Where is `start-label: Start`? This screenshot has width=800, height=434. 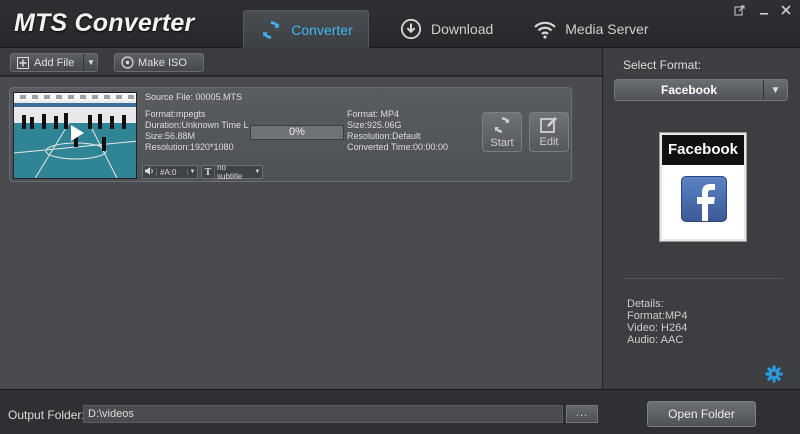 start-label: Start is located at coordinates (502, 143).